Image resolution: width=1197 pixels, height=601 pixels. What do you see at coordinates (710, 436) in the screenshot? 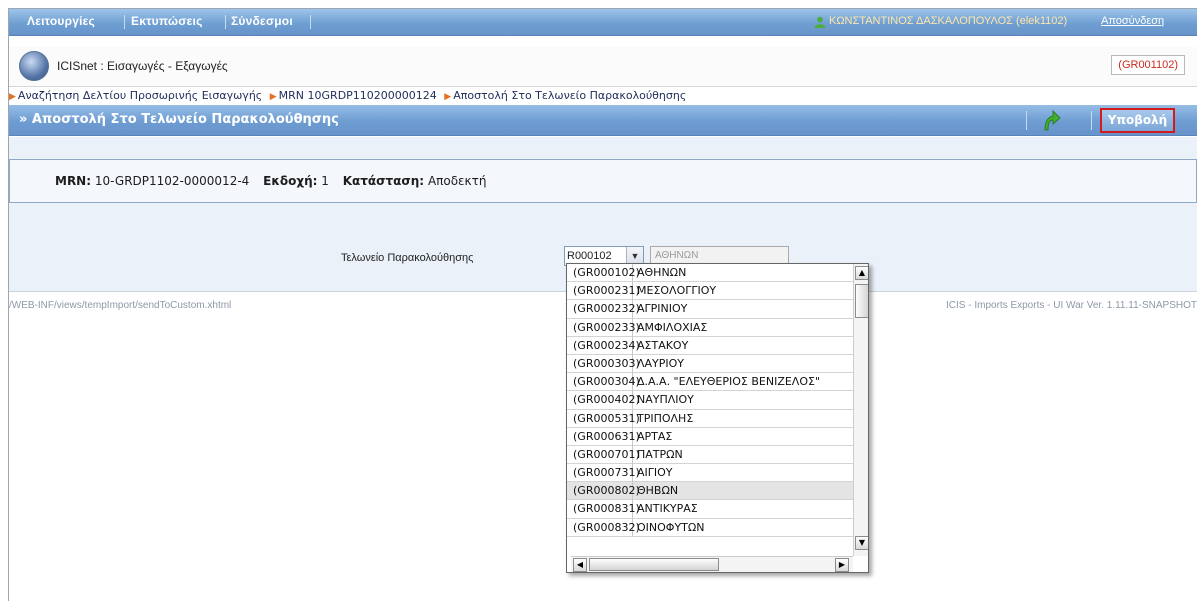
I see `dropdown-option: (GR000631) ΑΡΤΑΣ` at bounding box center [710, 436].